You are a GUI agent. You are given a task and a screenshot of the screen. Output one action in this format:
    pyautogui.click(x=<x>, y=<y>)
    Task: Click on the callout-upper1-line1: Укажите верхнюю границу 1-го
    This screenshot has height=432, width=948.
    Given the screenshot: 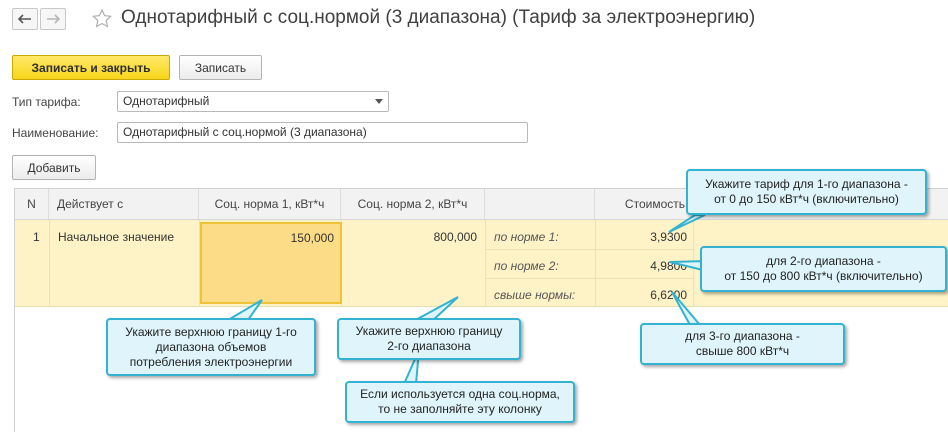 What is the action you would take?
    pyautogui.click(x=211, y=331)
    